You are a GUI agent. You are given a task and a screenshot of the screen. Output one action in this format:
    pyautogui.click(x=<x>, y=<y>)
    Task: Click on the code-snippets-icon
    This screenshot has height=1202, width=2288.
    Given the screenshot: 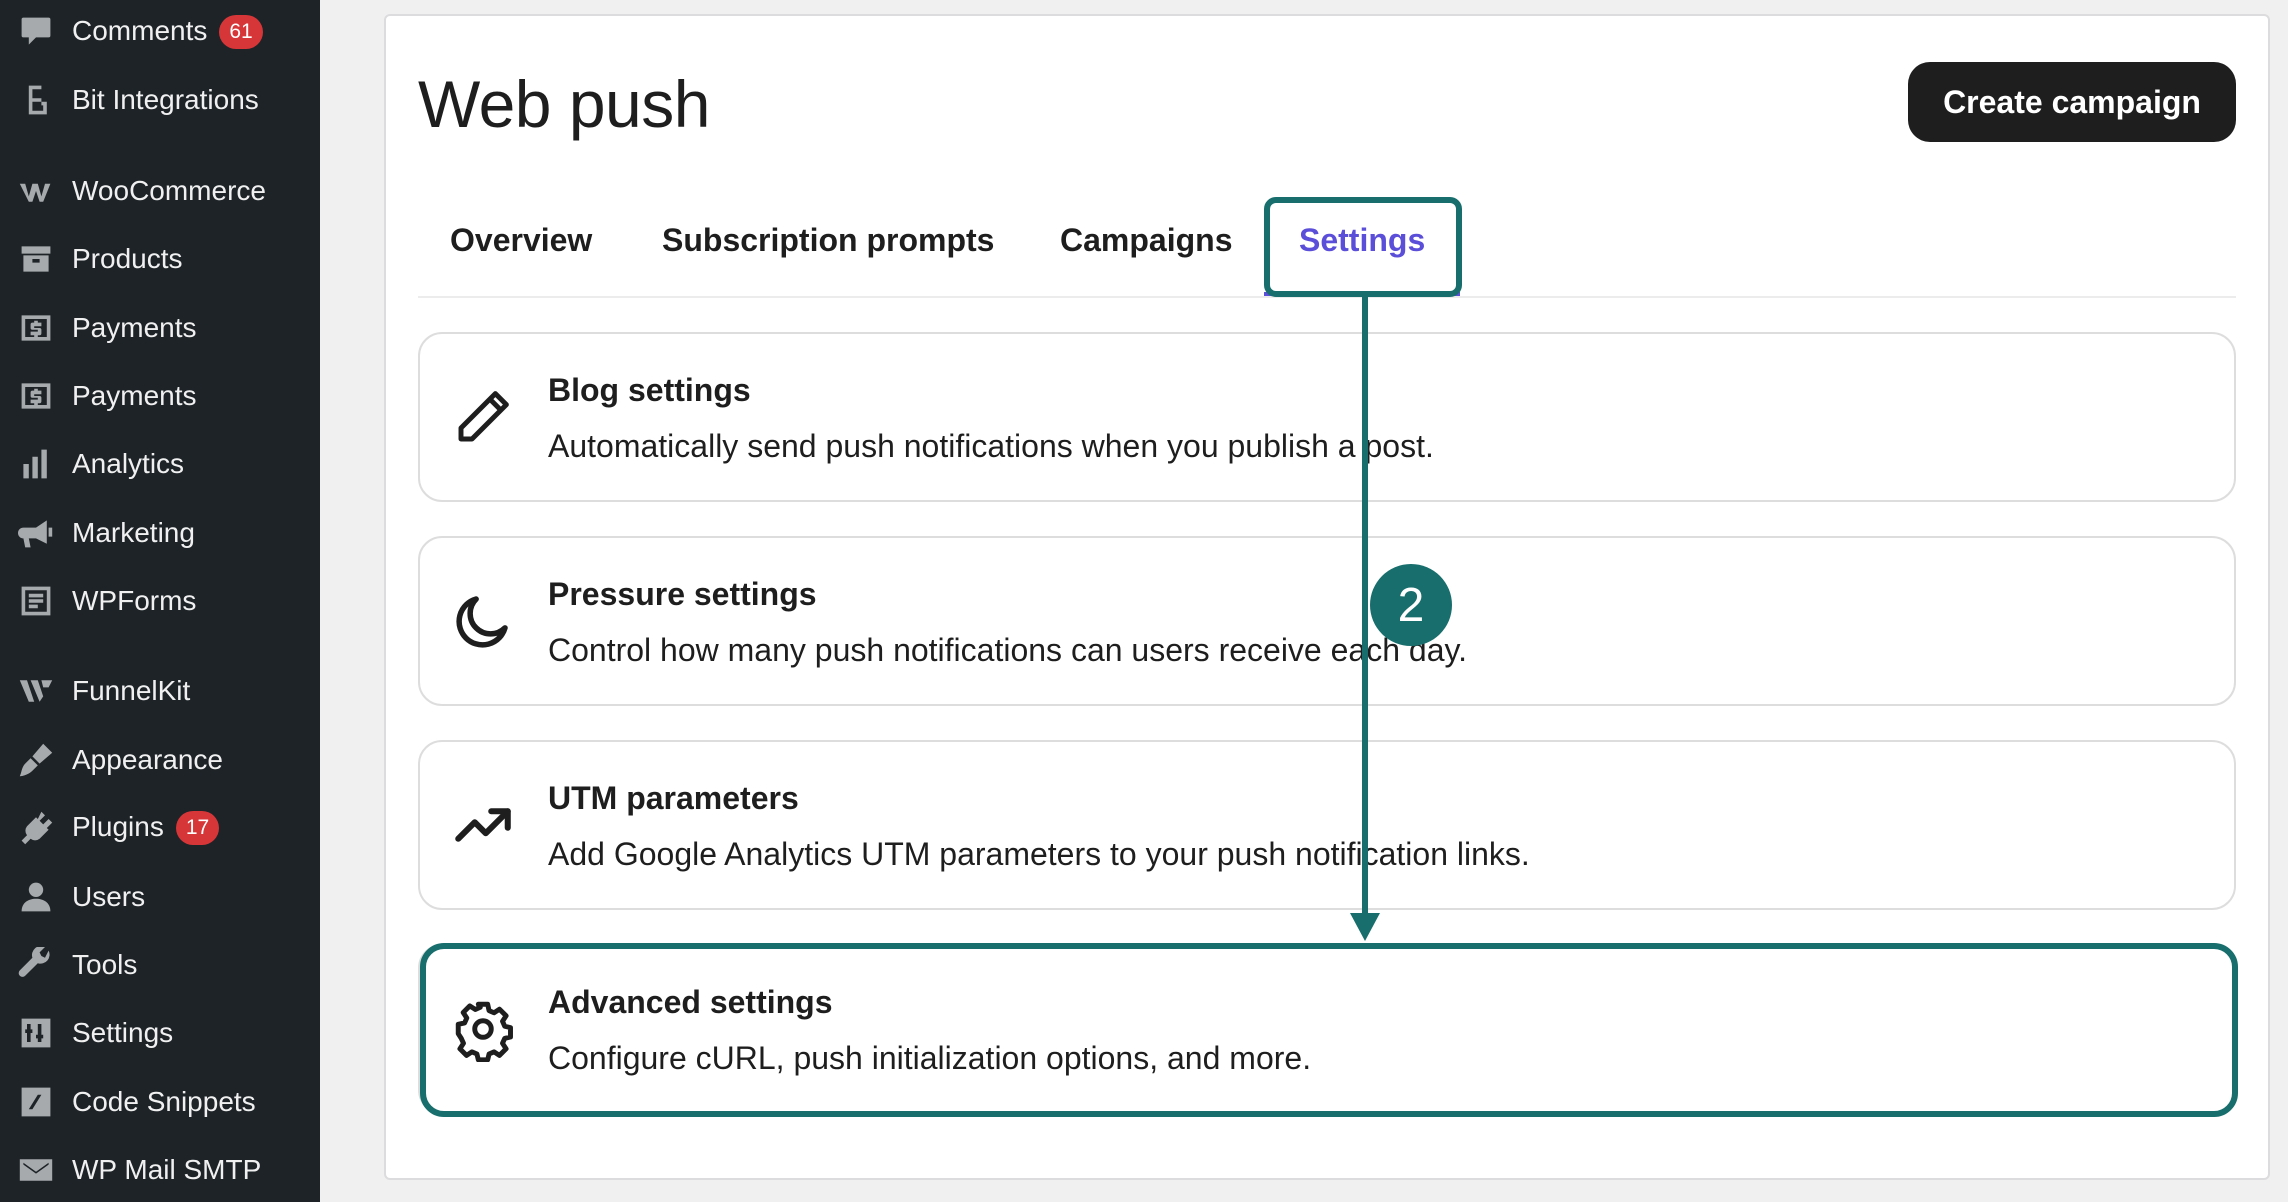 What is the action you would take?
    pyautogui.click(x=36, y=1102)
    